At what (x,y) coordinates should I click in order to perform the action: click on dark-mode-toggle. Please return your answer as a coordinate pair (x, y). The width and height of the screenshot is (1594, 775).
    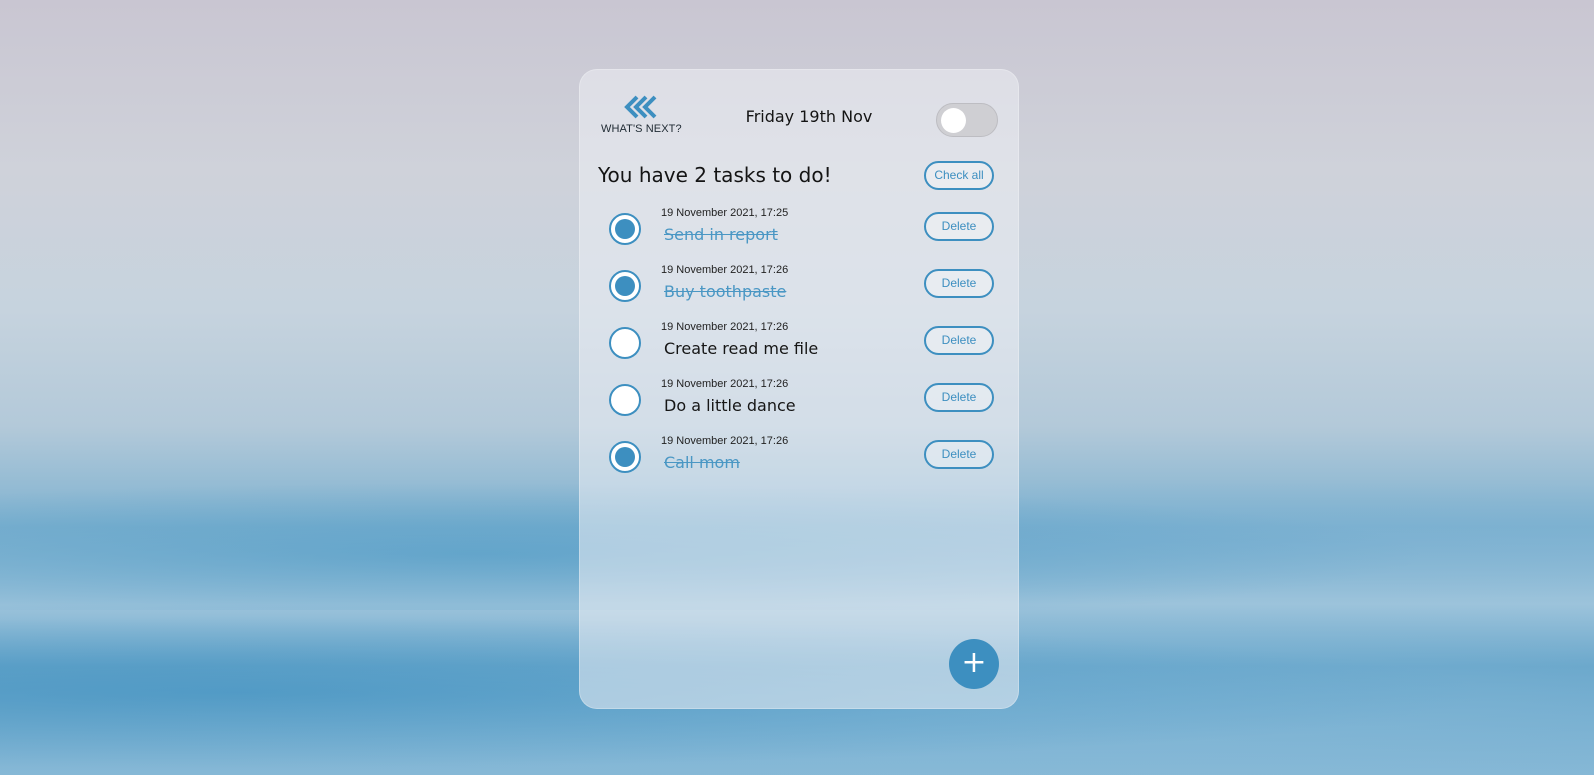
    Looking at the image, I should click on (967, 120).